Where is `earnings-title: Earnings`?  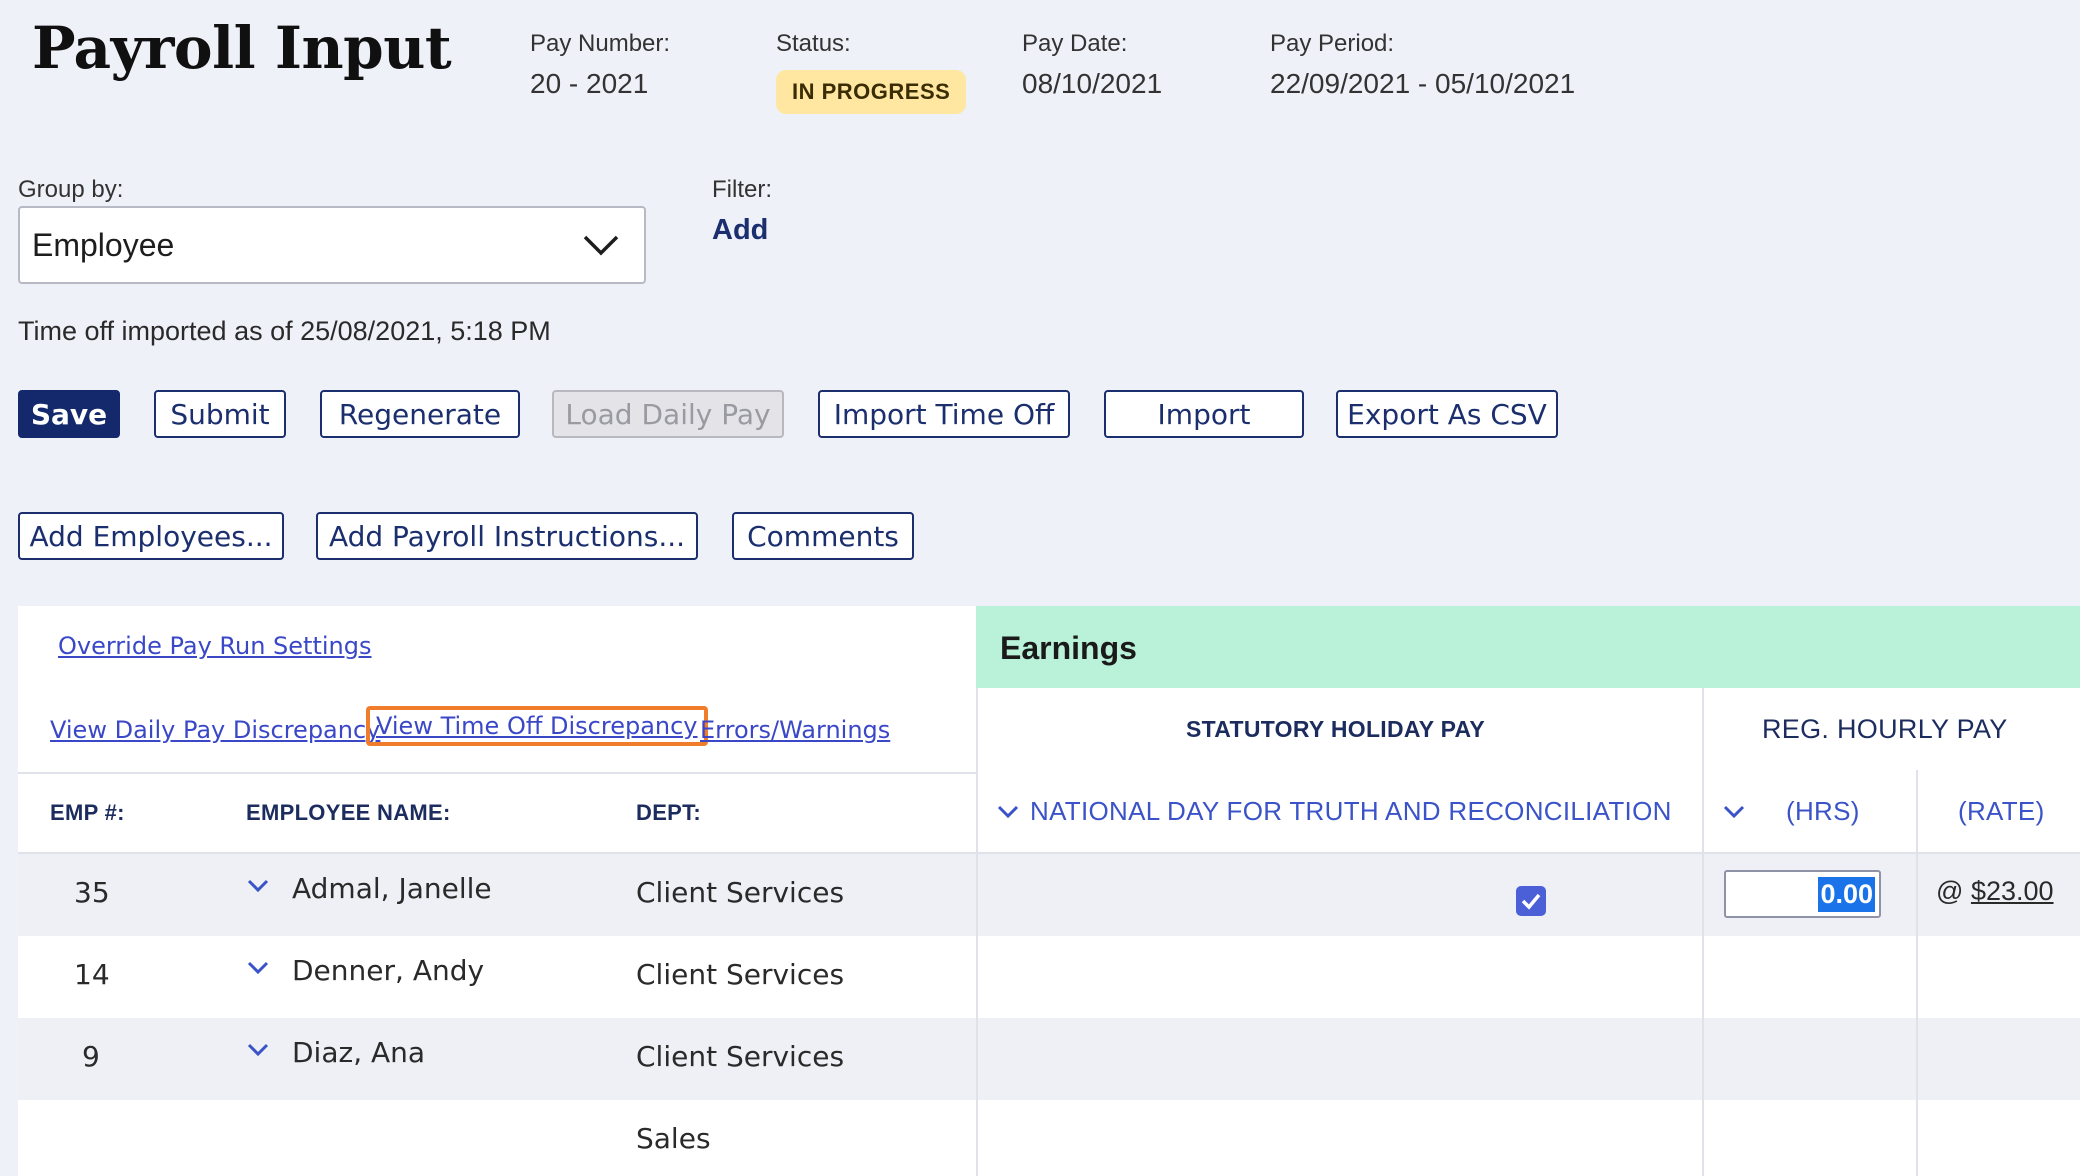
earnings-title: Earnings is located at coordinates (1068, 648).